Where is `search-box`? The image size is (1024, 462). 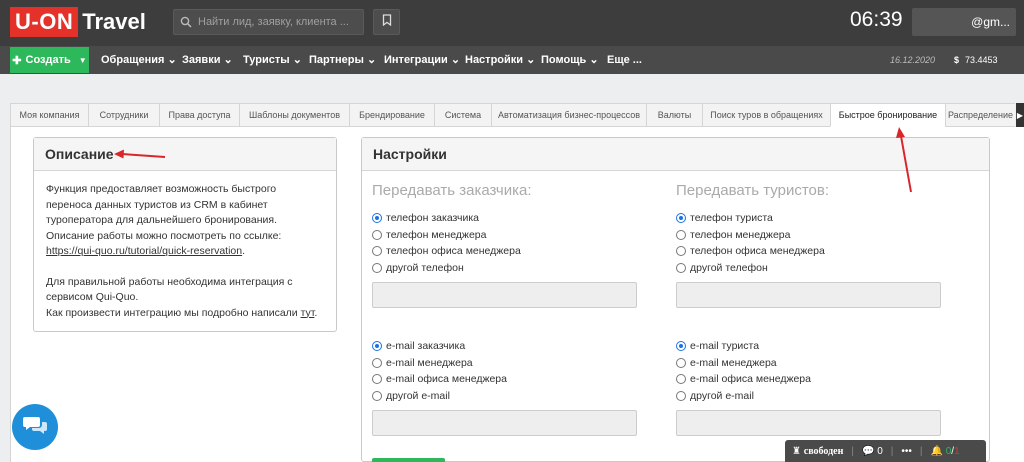
search-box is located at coordinates (268, 22).